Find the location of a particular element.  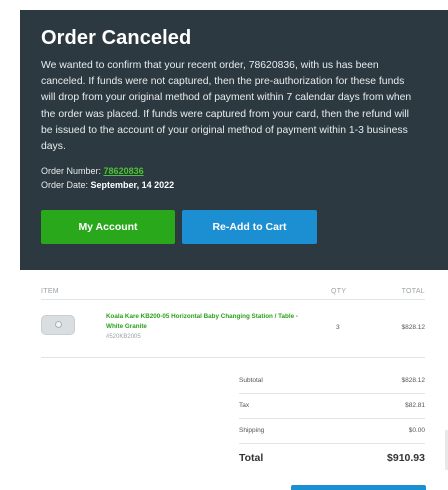

order-number-line: Order Number: 78620836 is located at coordinates (92, 171).